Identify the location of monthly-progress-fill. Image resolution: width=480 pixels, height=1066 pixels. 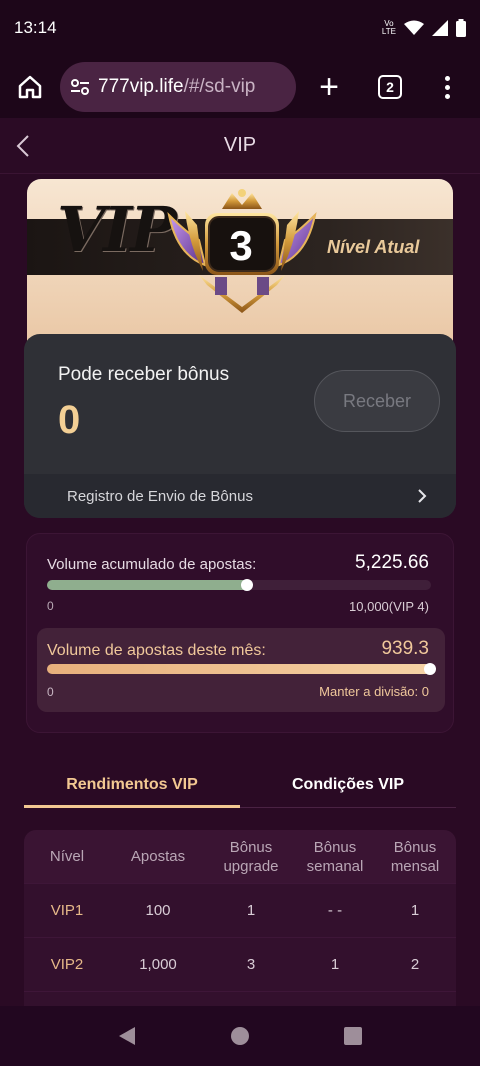
(241, 669).